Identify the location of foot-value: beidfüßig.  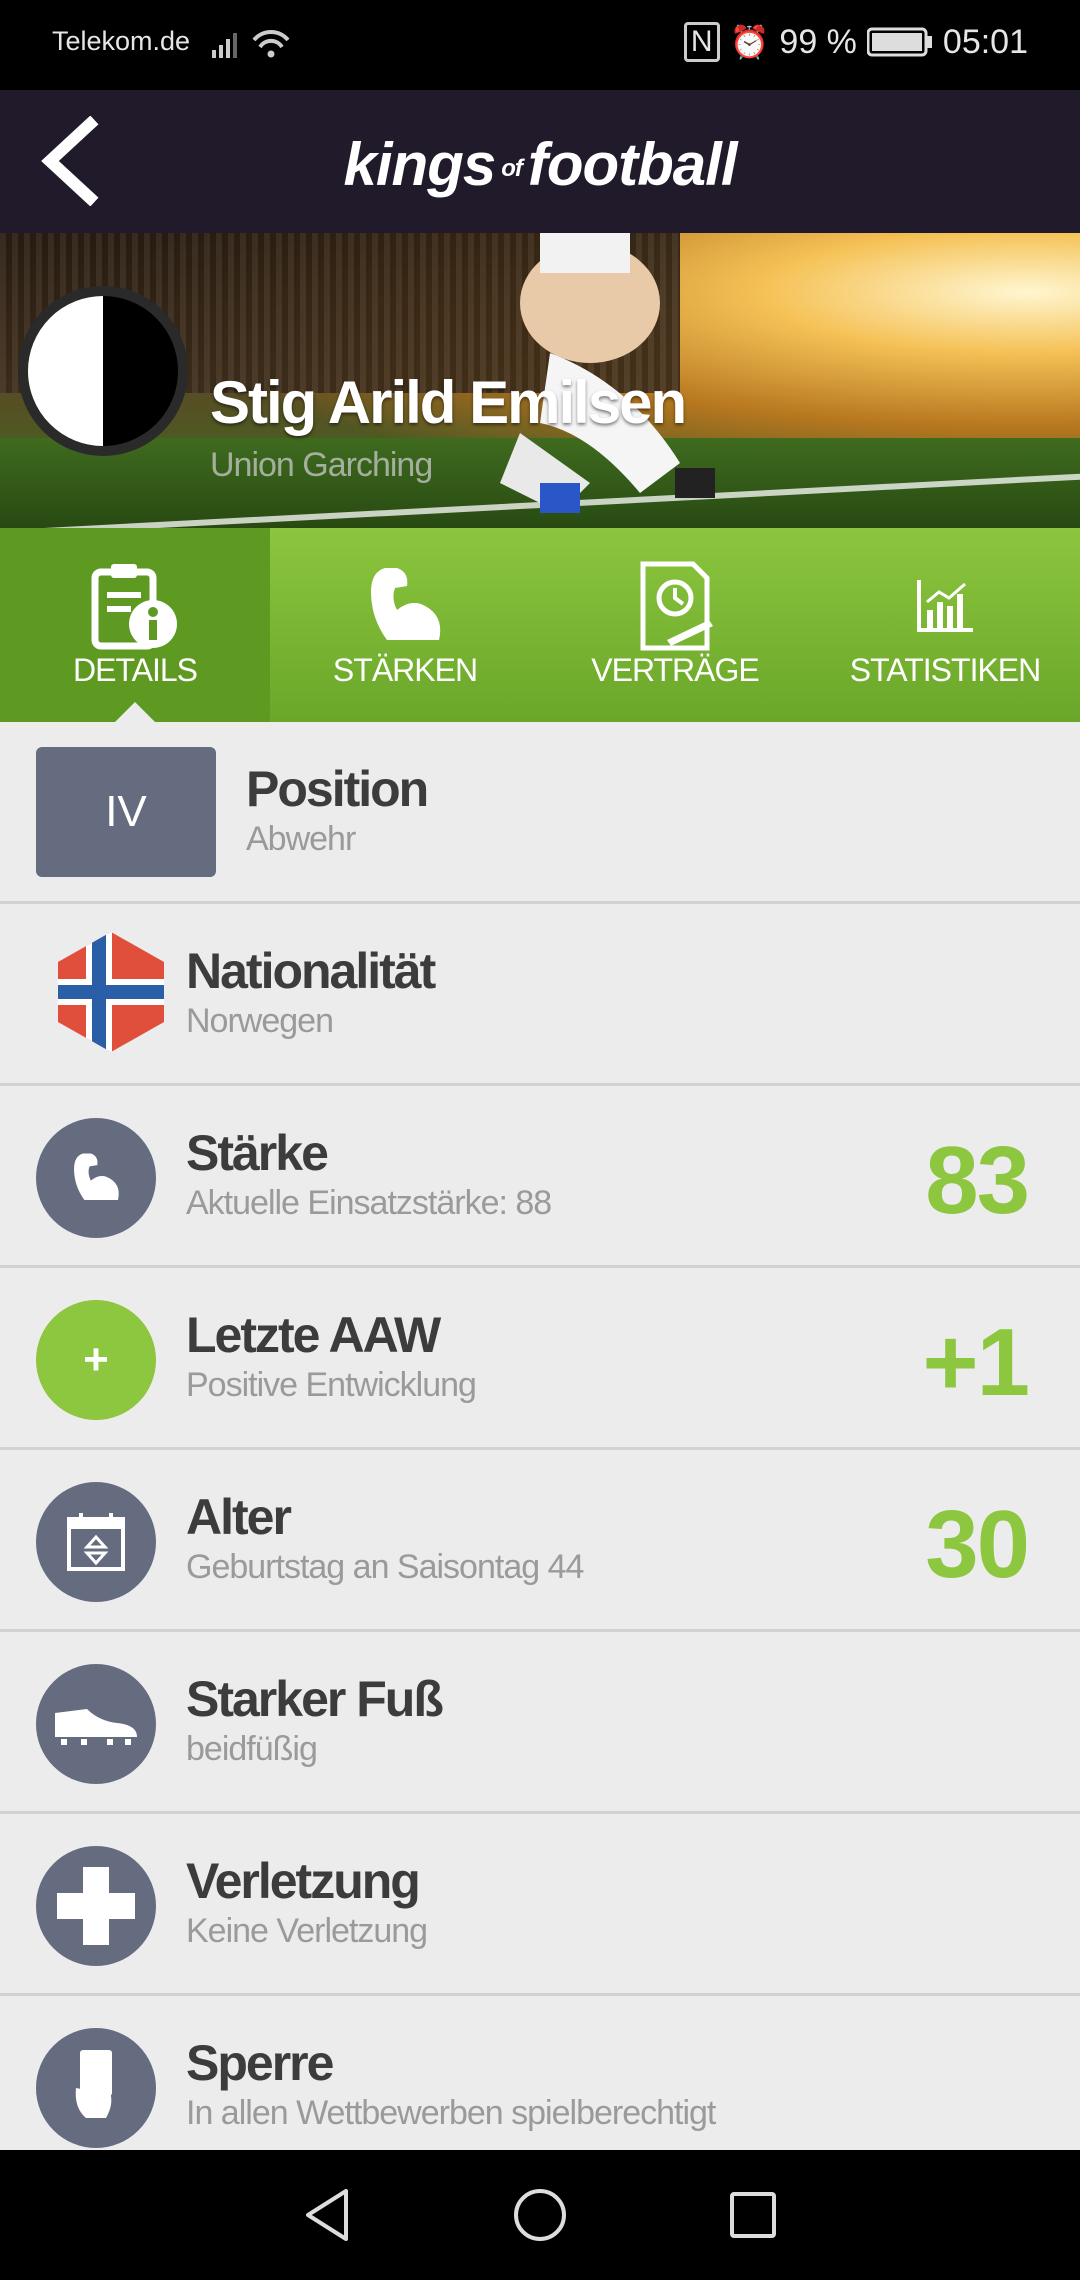
(252, 1749).